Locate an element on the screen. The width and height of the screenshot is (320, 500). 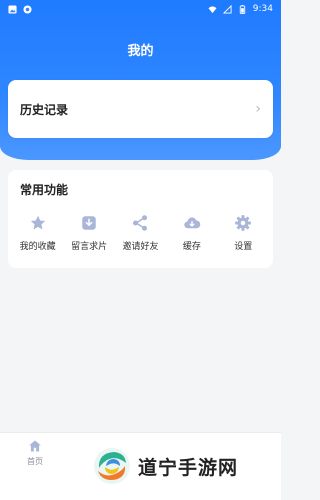
status-right: 9:34 is located at coordinates (240, 9).